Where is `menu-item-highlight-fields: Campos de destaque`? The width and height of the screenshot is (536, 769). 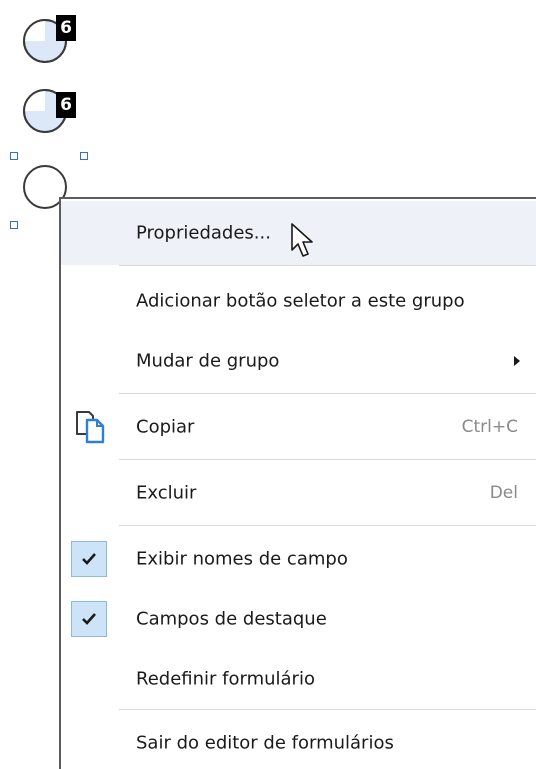 menu-item-highlight-fields: Campos de destaque is located at coordinates (298, 619).